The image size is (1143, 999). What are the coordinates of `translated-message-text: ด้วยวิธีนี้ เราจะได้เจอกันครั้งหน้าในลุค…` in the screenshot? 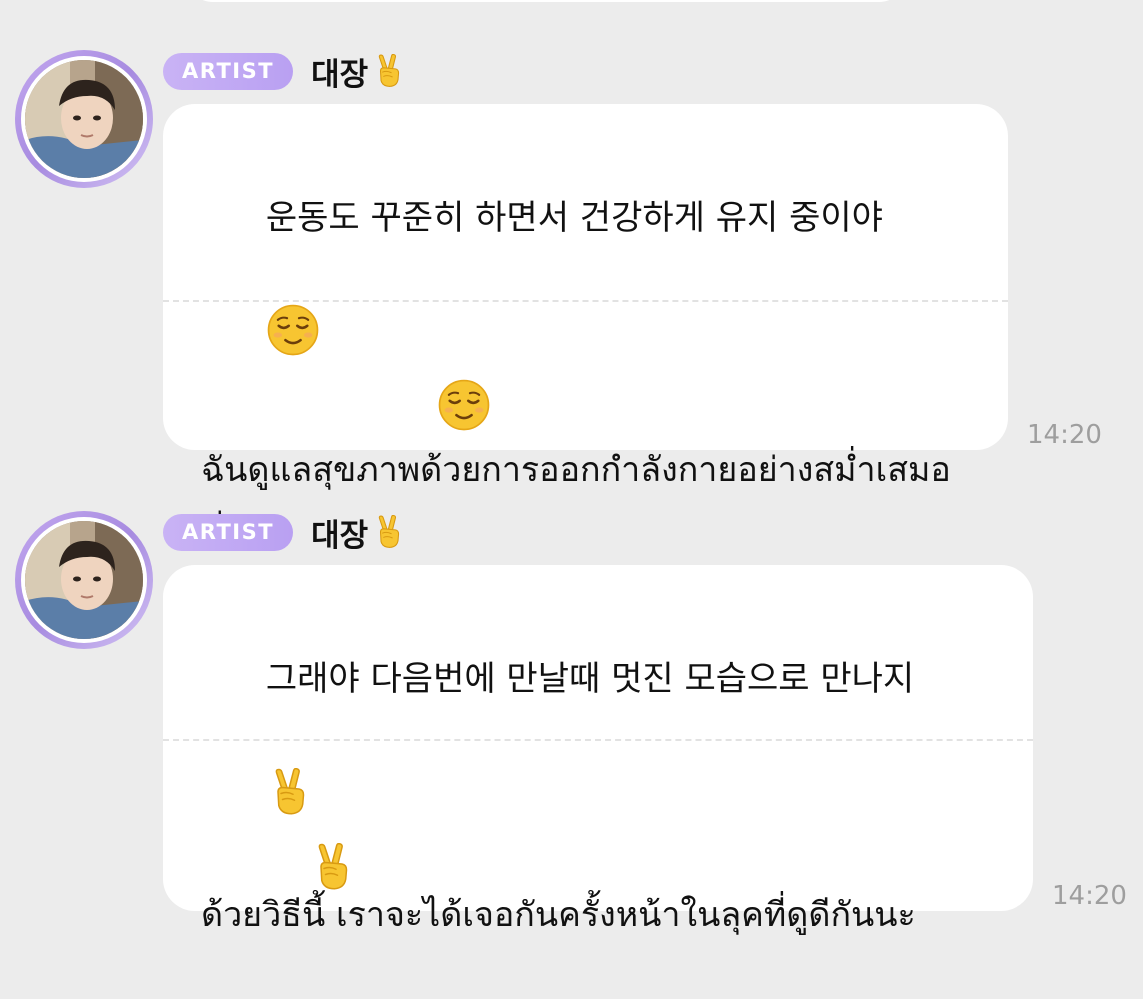 It's located at (558, 915).